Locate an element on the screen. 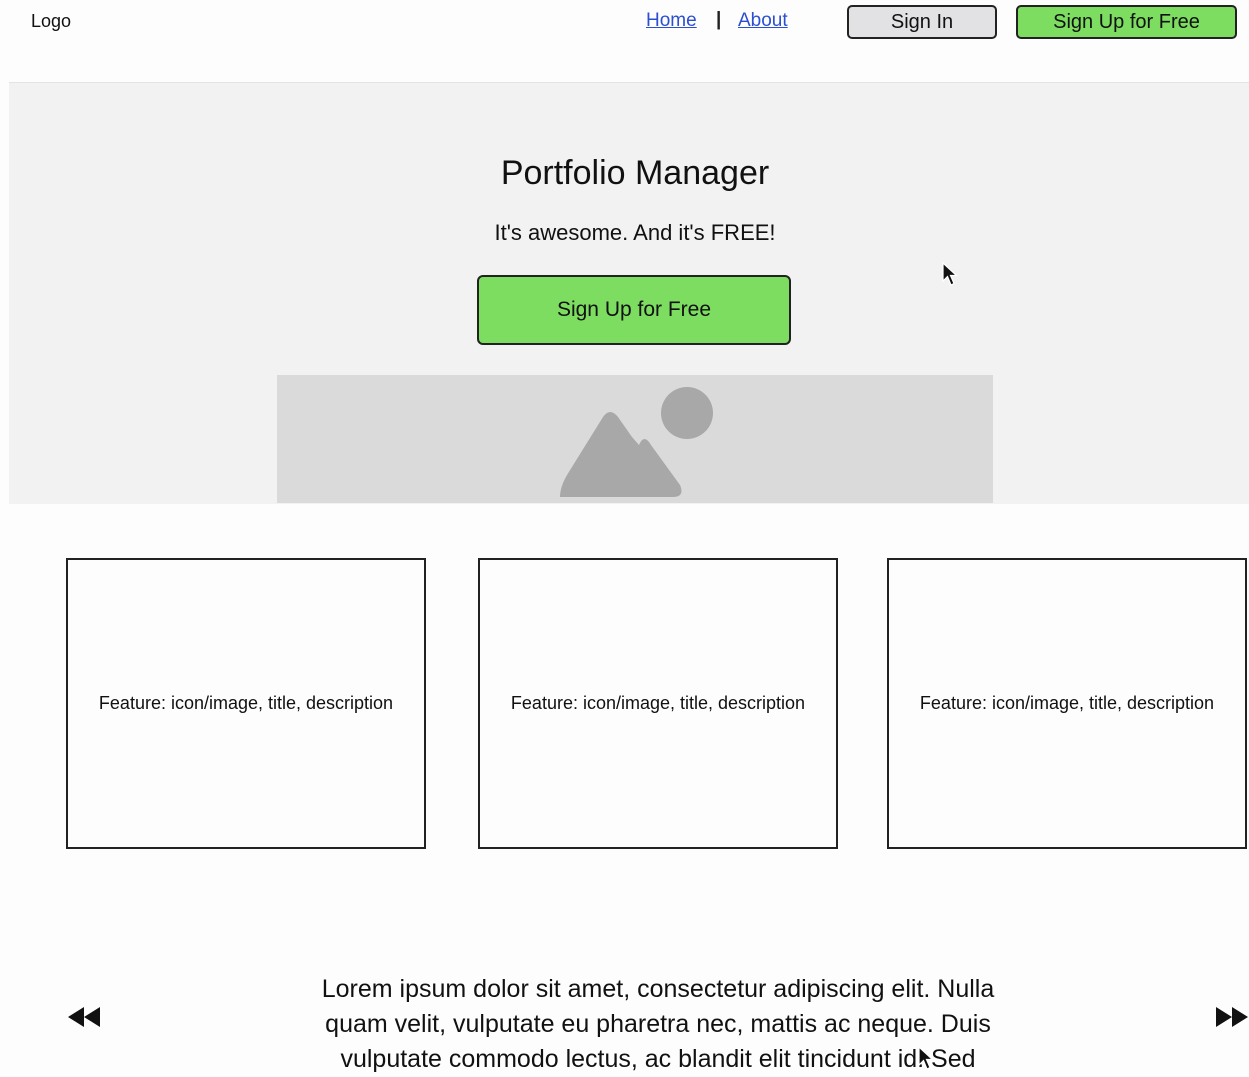 The height and width of the screenshot is (1077, 1249). fast-forward-icon is located at coordinates (1231, 1017).